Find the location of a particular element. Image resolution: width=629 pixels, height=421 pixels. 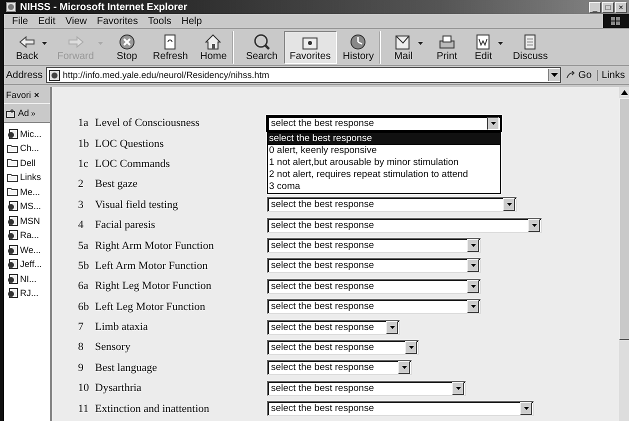

close-button: × is located at coordinates (37, 95).